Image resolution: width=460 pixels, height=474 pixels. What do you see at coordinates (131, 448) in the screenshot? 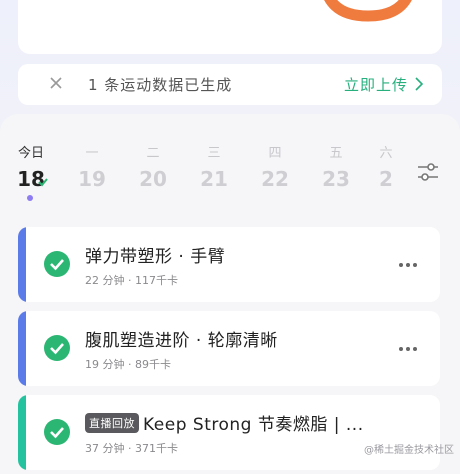
I see `workout-meta: 37 分钟 · 371千卡` at bounding box center [131, 448].